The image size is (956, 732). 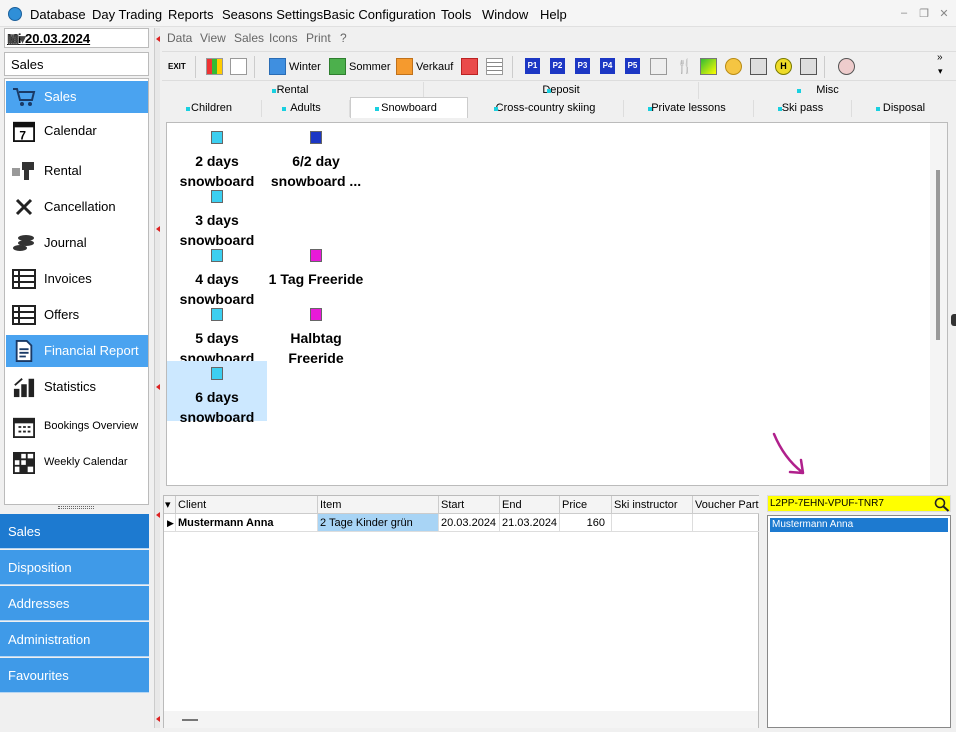 I want to click on menu-tools: Tools, so click(x=456, y=14).